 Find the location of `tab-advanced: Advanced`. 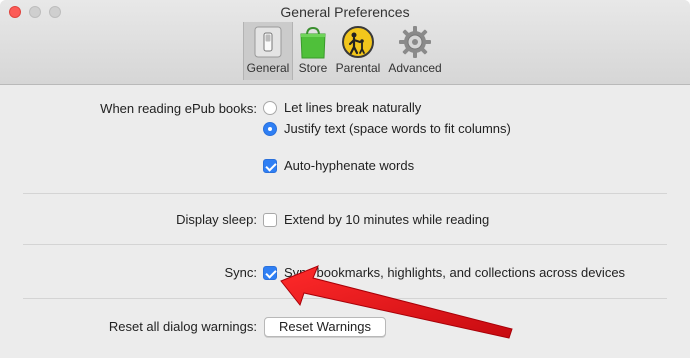

tab-advanced: Advanced is located at coordinates (415, 51).